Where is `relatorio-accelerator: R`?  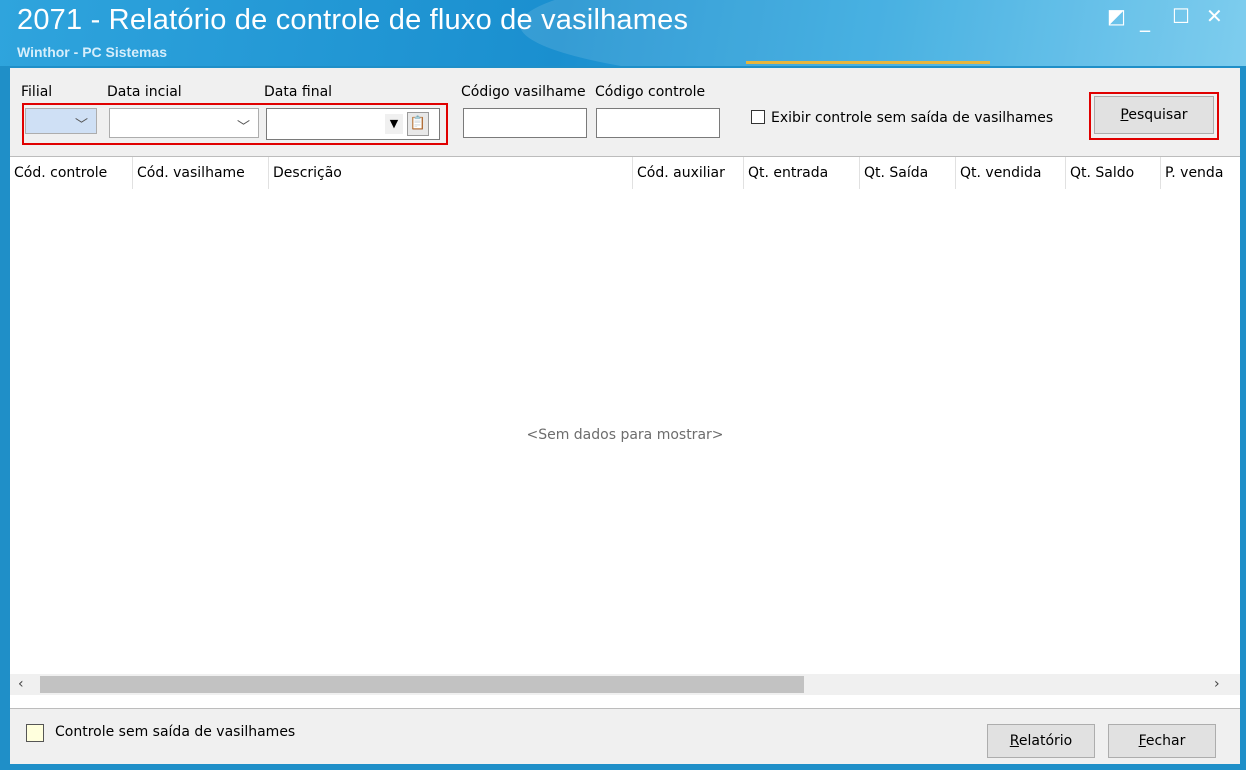 relatorio-accelerator: R is located at coordinates (1014, 741).